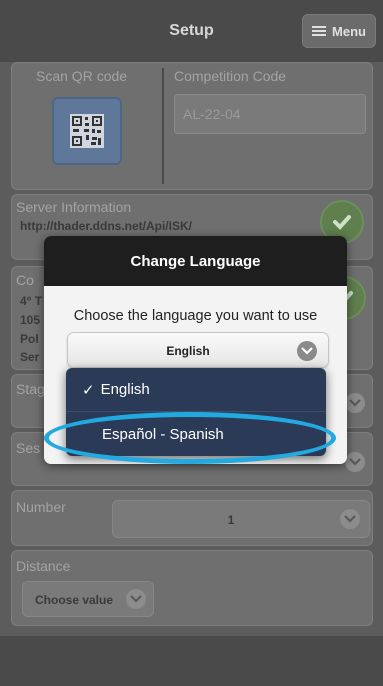  I want to click on language-select: English, so click(198, 350).